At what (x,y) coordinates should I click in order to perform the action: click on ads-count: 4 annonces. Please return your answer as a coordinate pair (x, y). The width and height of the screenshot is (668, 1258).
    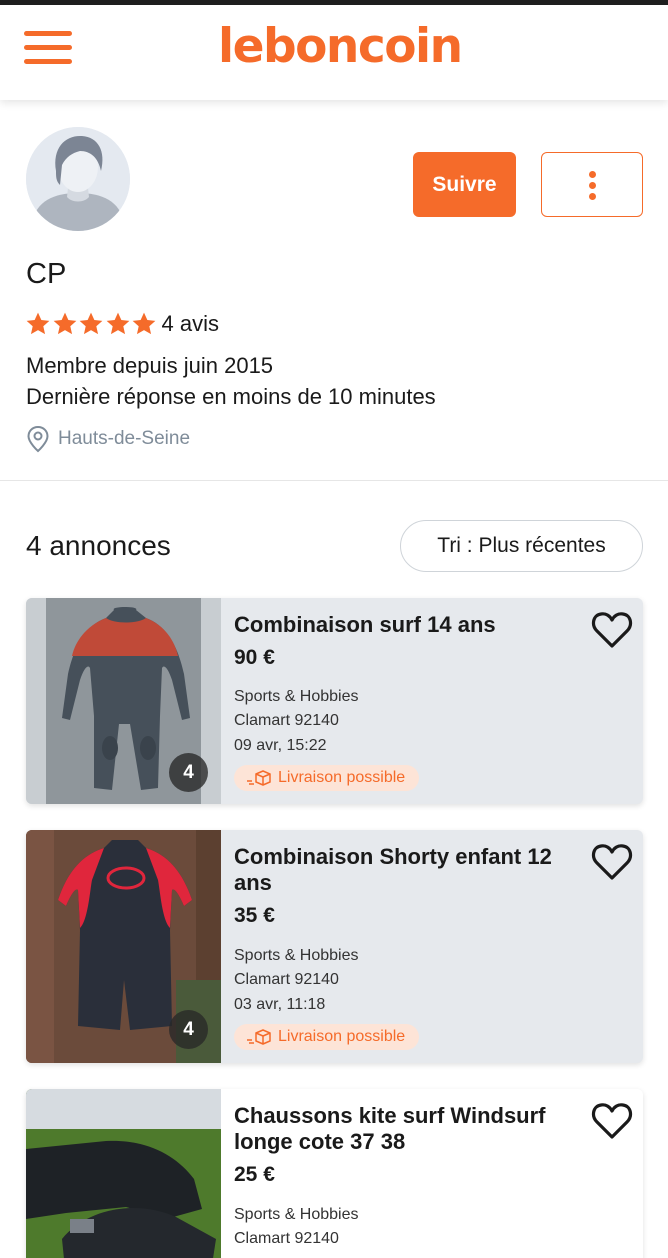
    Looking at the image, I should click on (98, 545).